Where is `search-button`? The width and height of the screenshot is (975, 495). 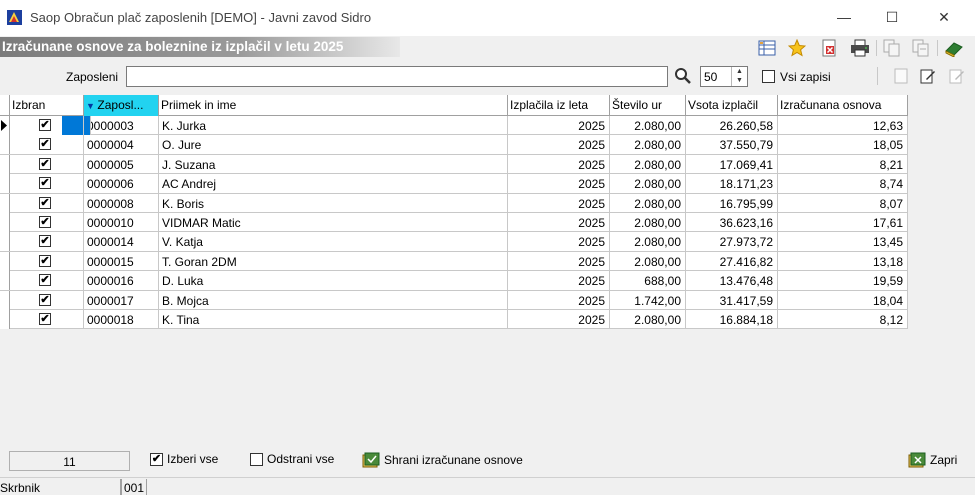
search-button is located at coordinates (684, 77).